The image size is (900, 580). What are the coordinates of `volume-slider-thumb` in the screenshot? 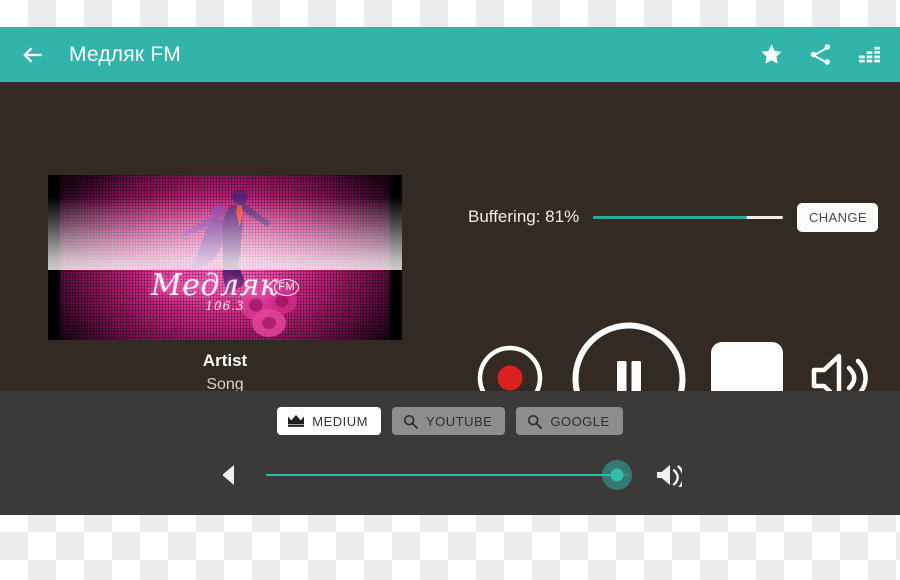 It's located at (617, 475).